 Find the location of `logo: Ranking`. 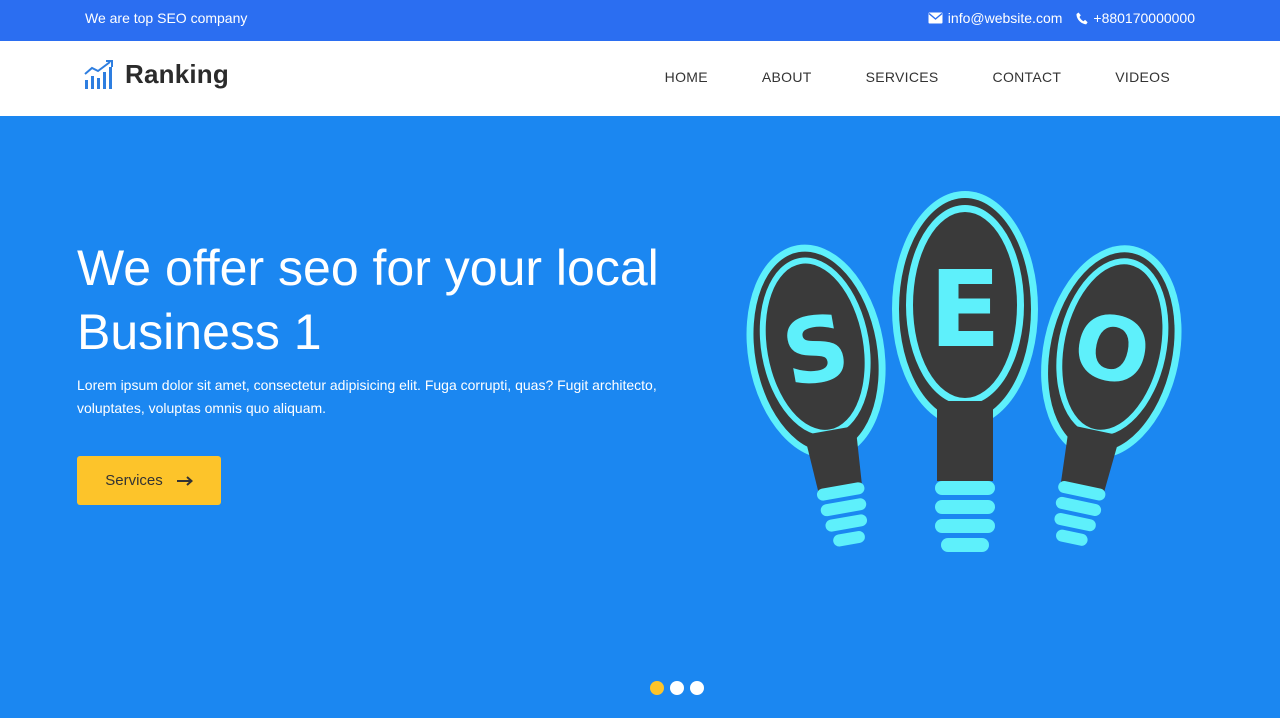

logo: Ranking is located at coordinates (156, 74).